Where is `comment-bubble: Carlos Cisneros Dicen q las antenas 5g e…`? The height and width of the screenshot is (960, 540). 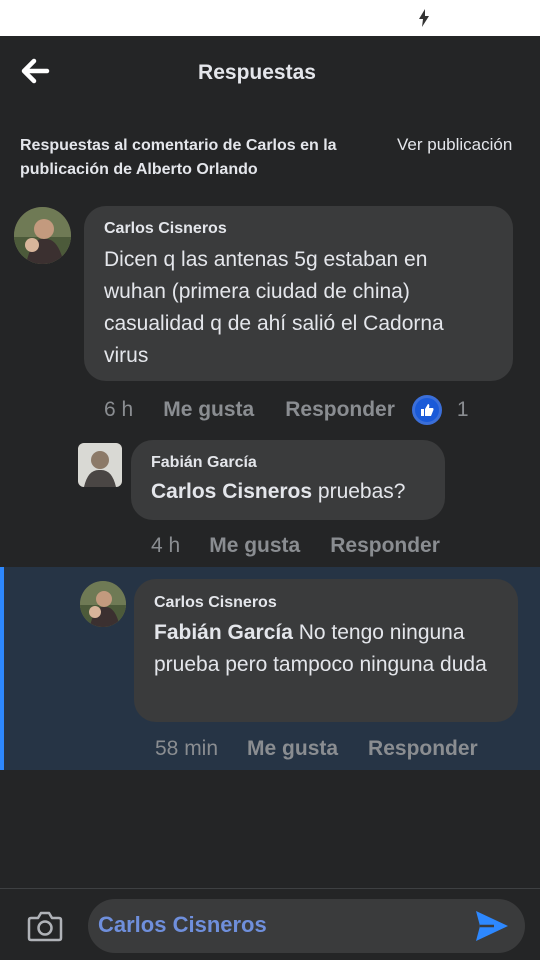
comment-bubble: Carlos Cisneros Dicen q las antenas 5g e… is located at coordinates (298, 293).